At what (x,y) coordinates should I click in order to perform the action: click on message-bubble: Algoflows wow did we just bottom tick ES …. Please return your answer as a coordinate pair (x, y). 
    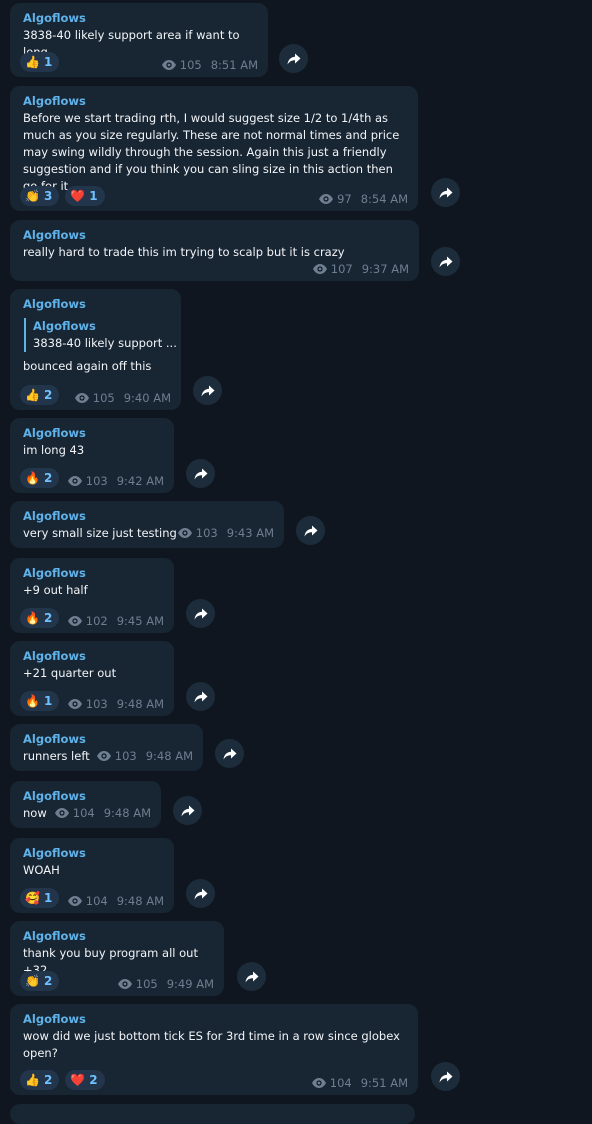
    Looking at the image, I should click on (214, 1049).